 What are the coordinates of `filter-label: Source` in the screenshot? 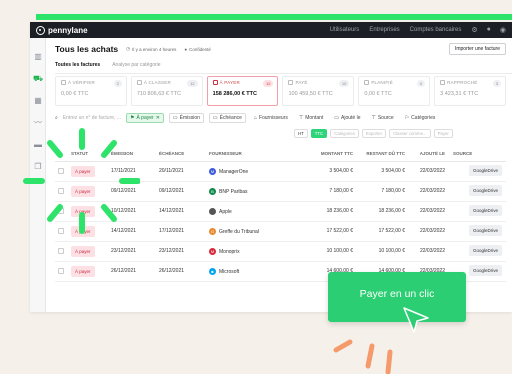 It's located at (385, 118).